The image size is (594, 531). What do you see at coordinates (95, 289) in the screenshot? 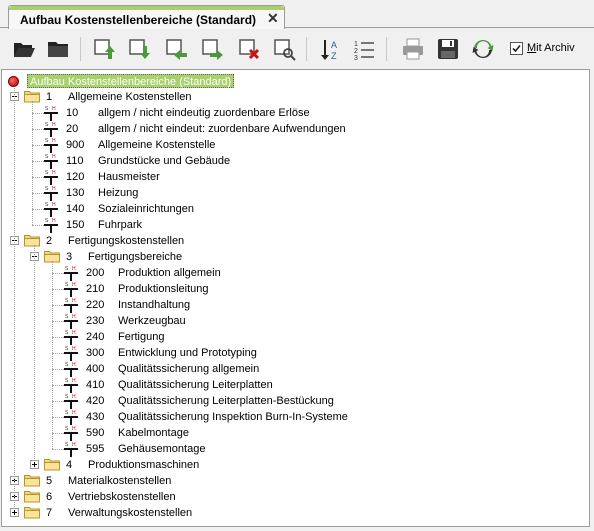
I see `cost-center-number: 210` at bounding box center [95, 289].